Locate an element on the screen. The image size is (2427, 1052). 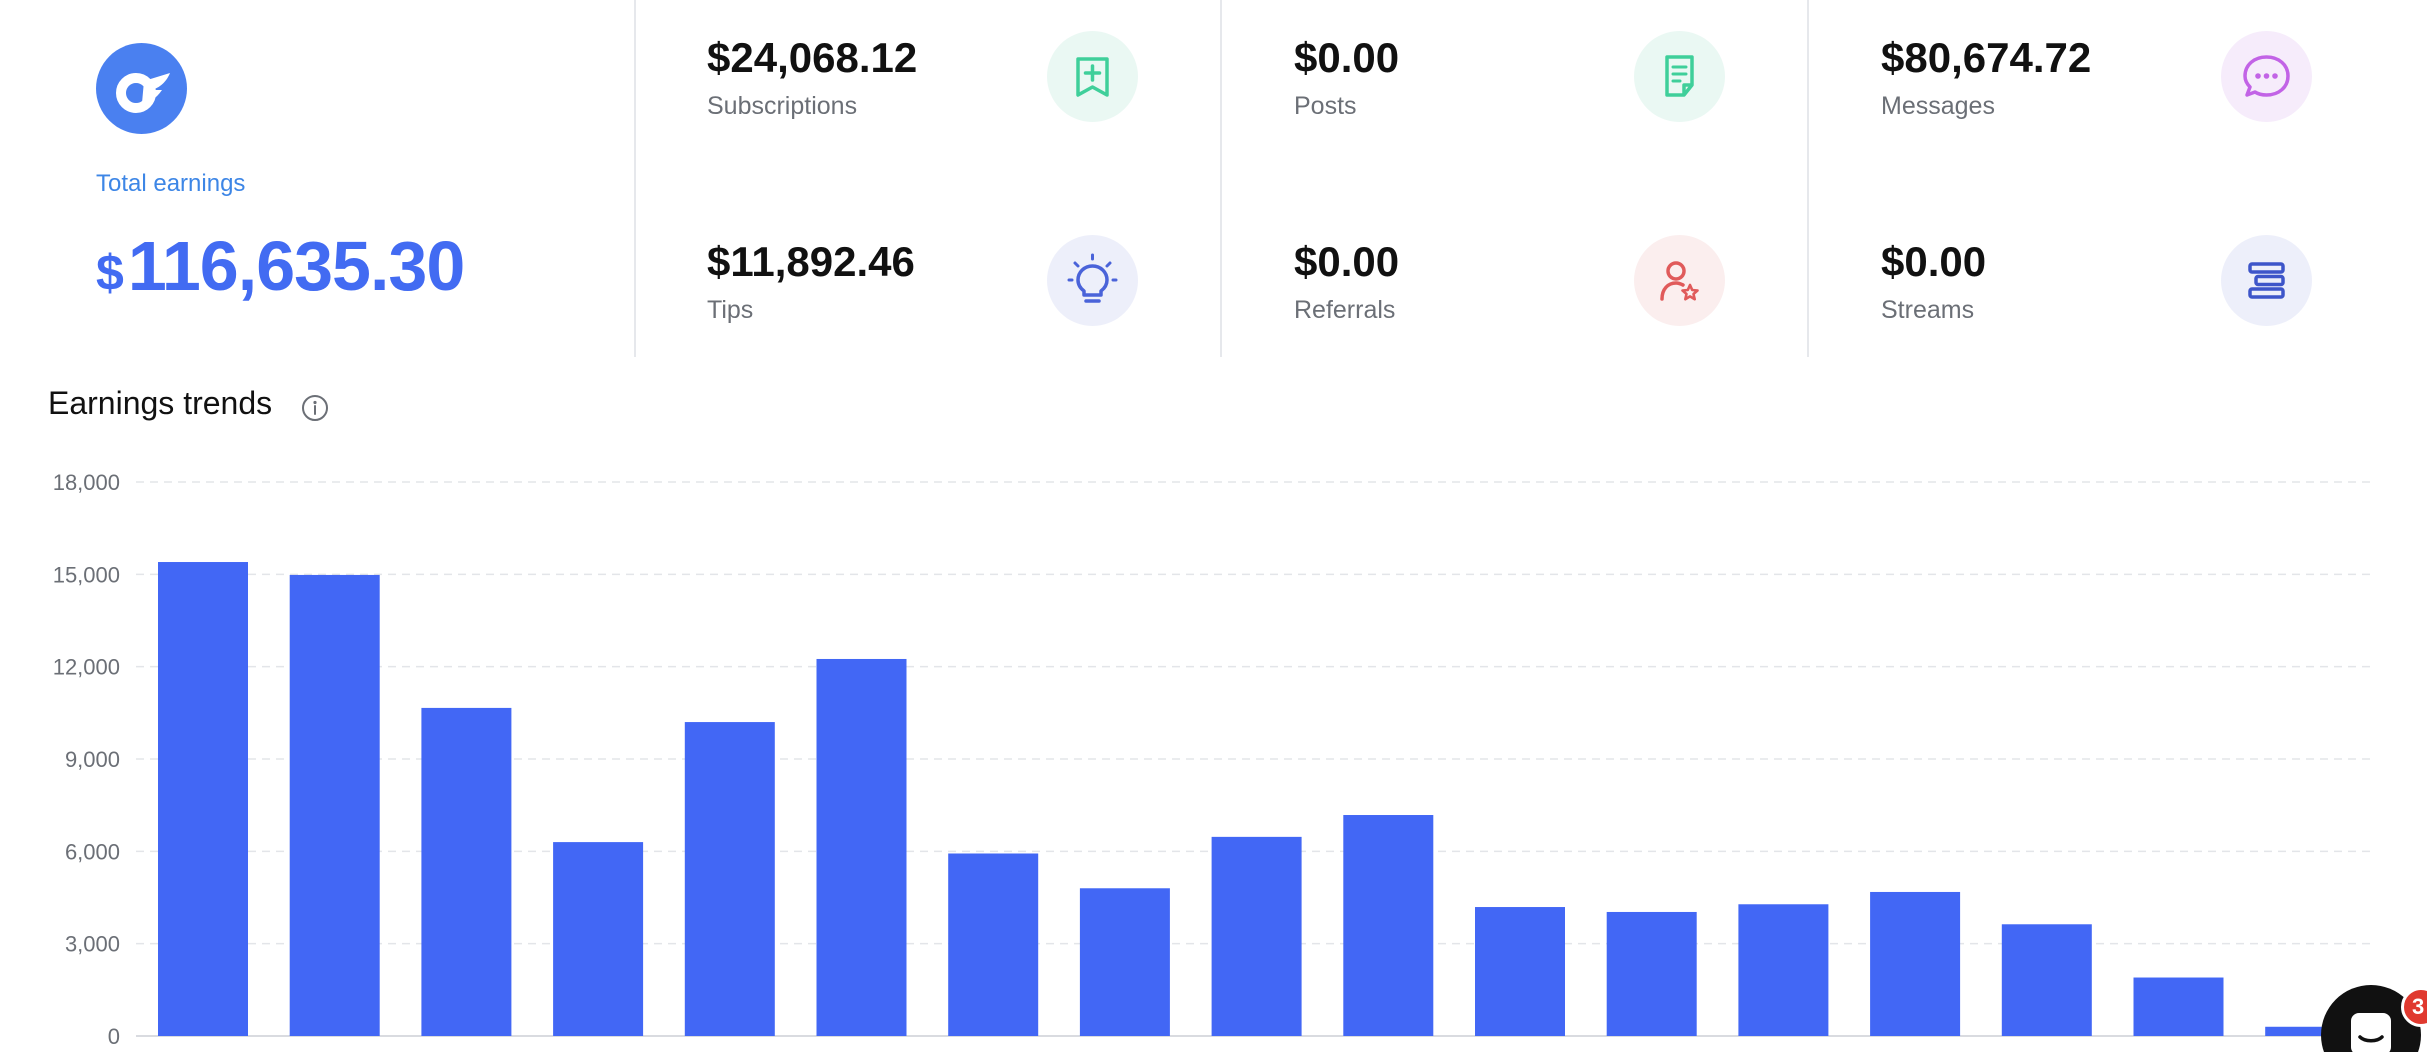
streams-label: Streams is located at coordinates (1928, 310).